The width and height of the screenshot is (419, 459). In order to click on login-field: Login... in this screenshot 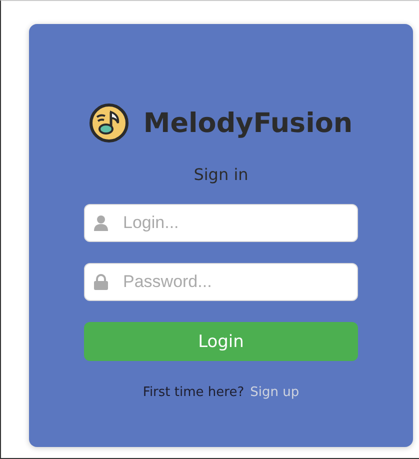, I will do `click(221, 223)`.